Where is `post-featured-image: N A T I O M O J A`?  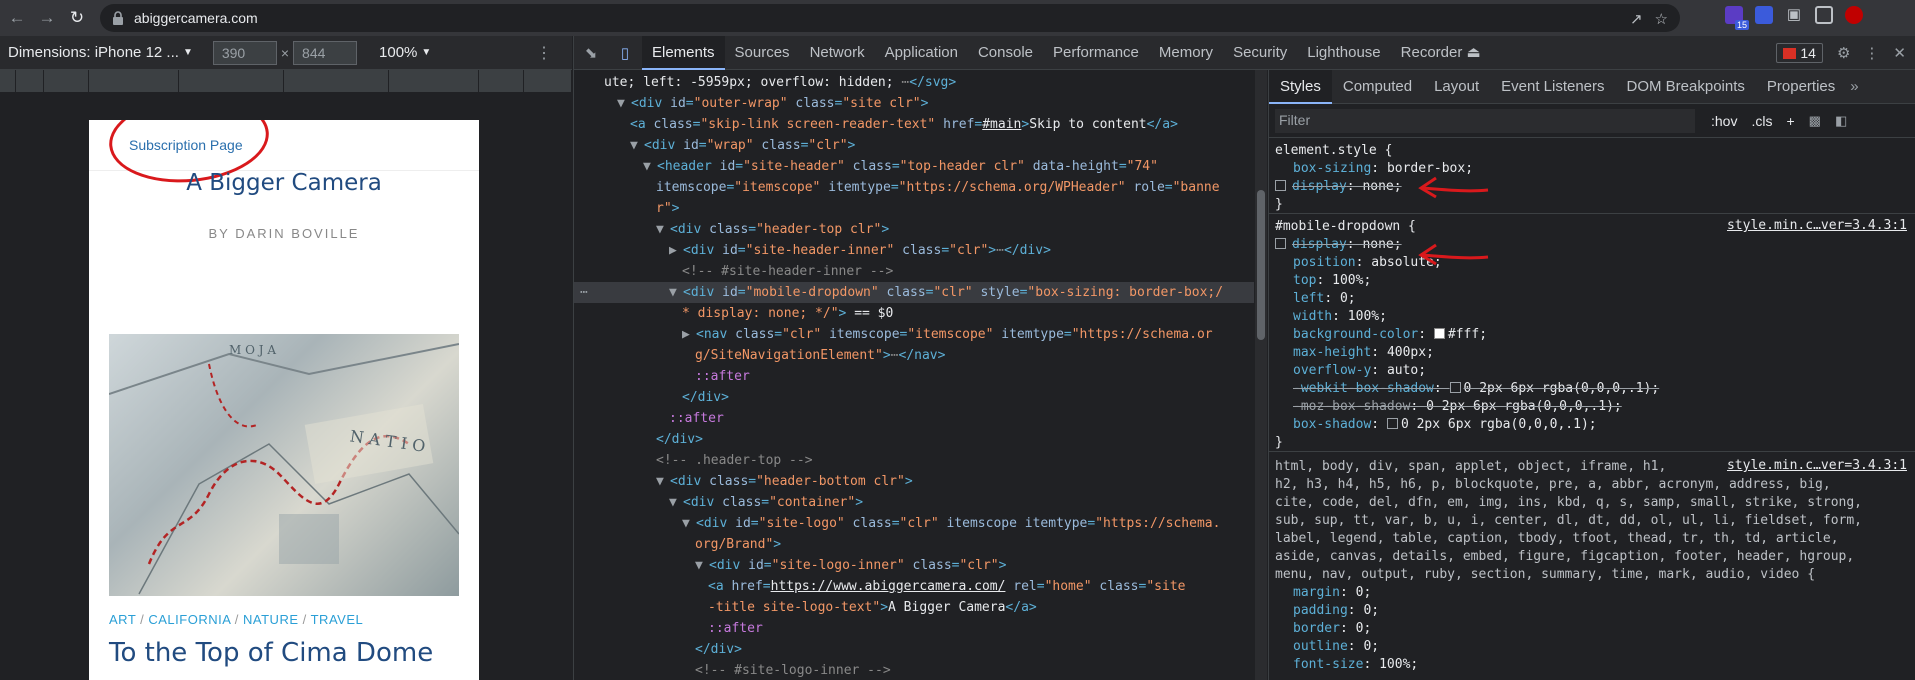 post-featured-image: N A T I O M O J A is located at coordinates (284, 465).